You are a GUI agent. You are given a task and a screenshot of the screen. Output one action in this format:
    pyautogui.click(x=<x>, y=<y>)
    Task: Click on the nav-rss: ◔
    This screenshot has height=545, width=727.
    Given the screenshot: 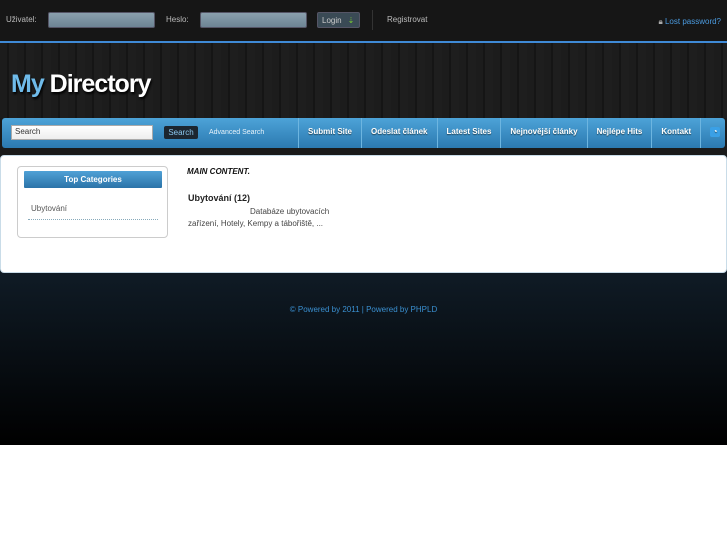 What is the action you would take?
    pyautogui.click(x=713, y=133)
    